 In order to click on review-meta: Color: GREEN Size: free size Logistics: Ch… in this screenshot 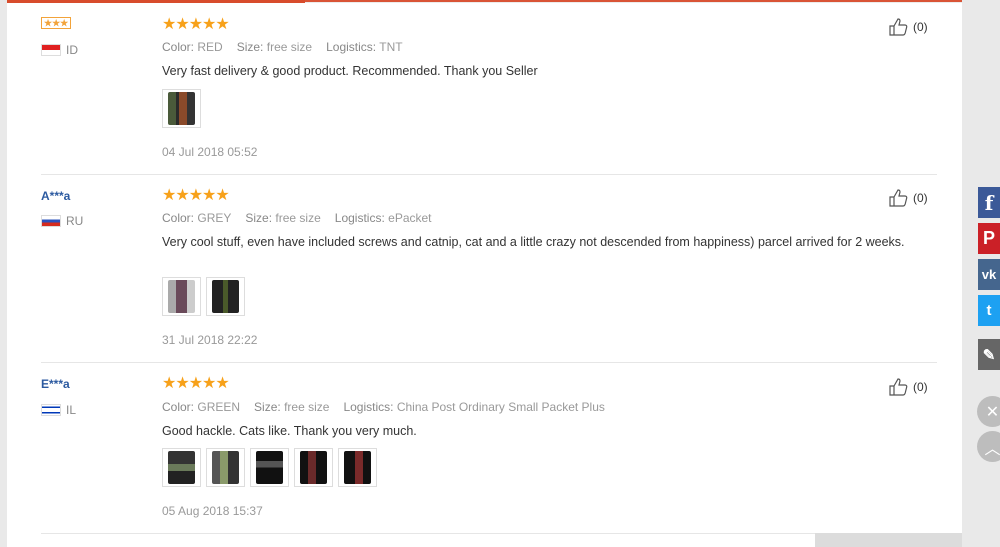, I will do `click(383, 407)`.